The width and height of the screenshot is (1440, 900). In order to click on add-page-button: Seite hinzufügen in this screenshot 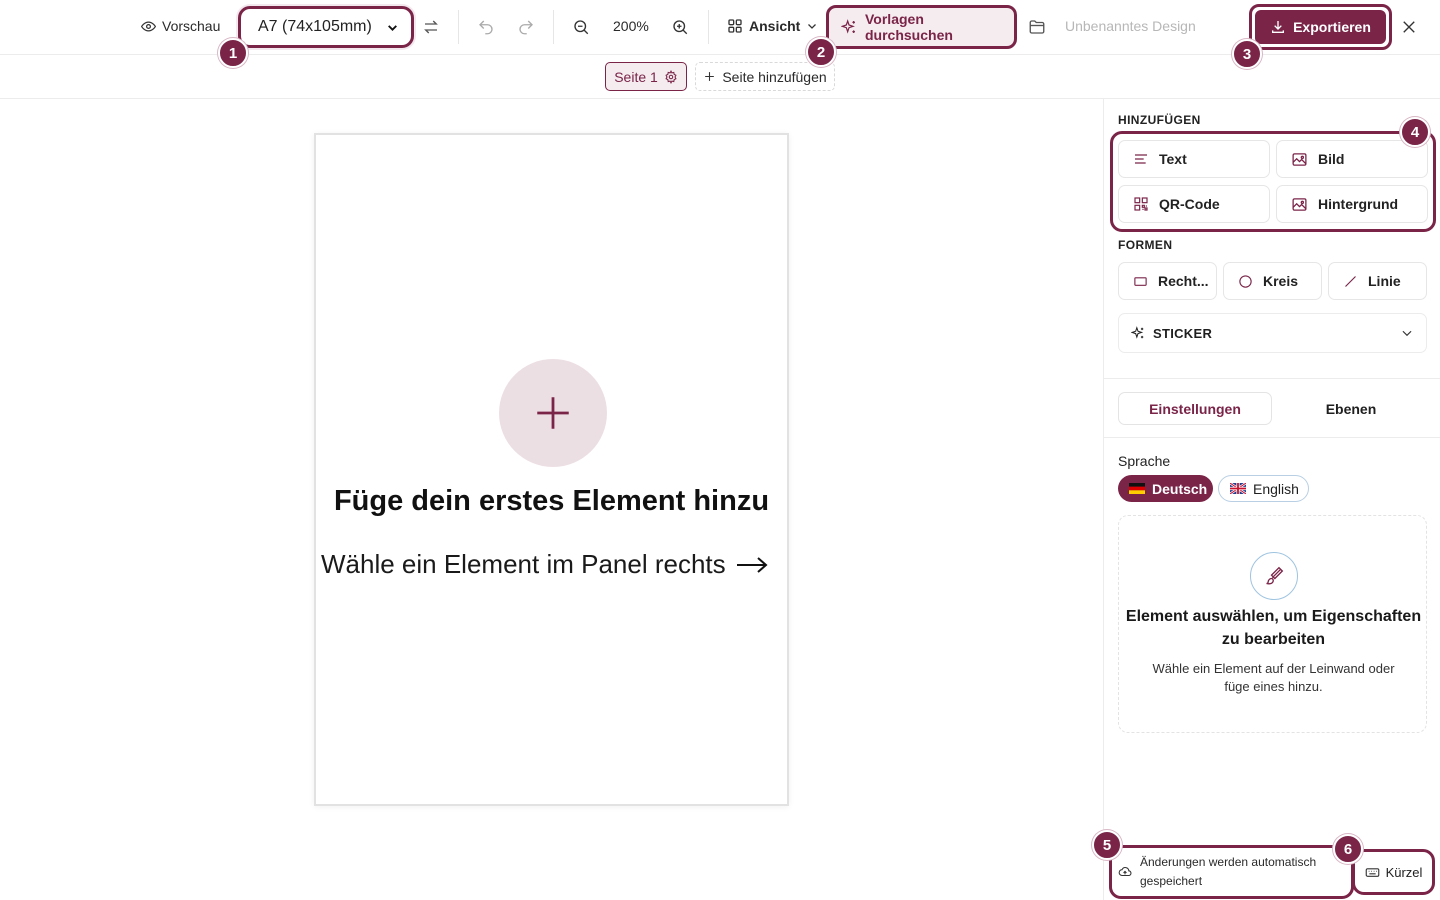, I will do `click(765, 76)`.